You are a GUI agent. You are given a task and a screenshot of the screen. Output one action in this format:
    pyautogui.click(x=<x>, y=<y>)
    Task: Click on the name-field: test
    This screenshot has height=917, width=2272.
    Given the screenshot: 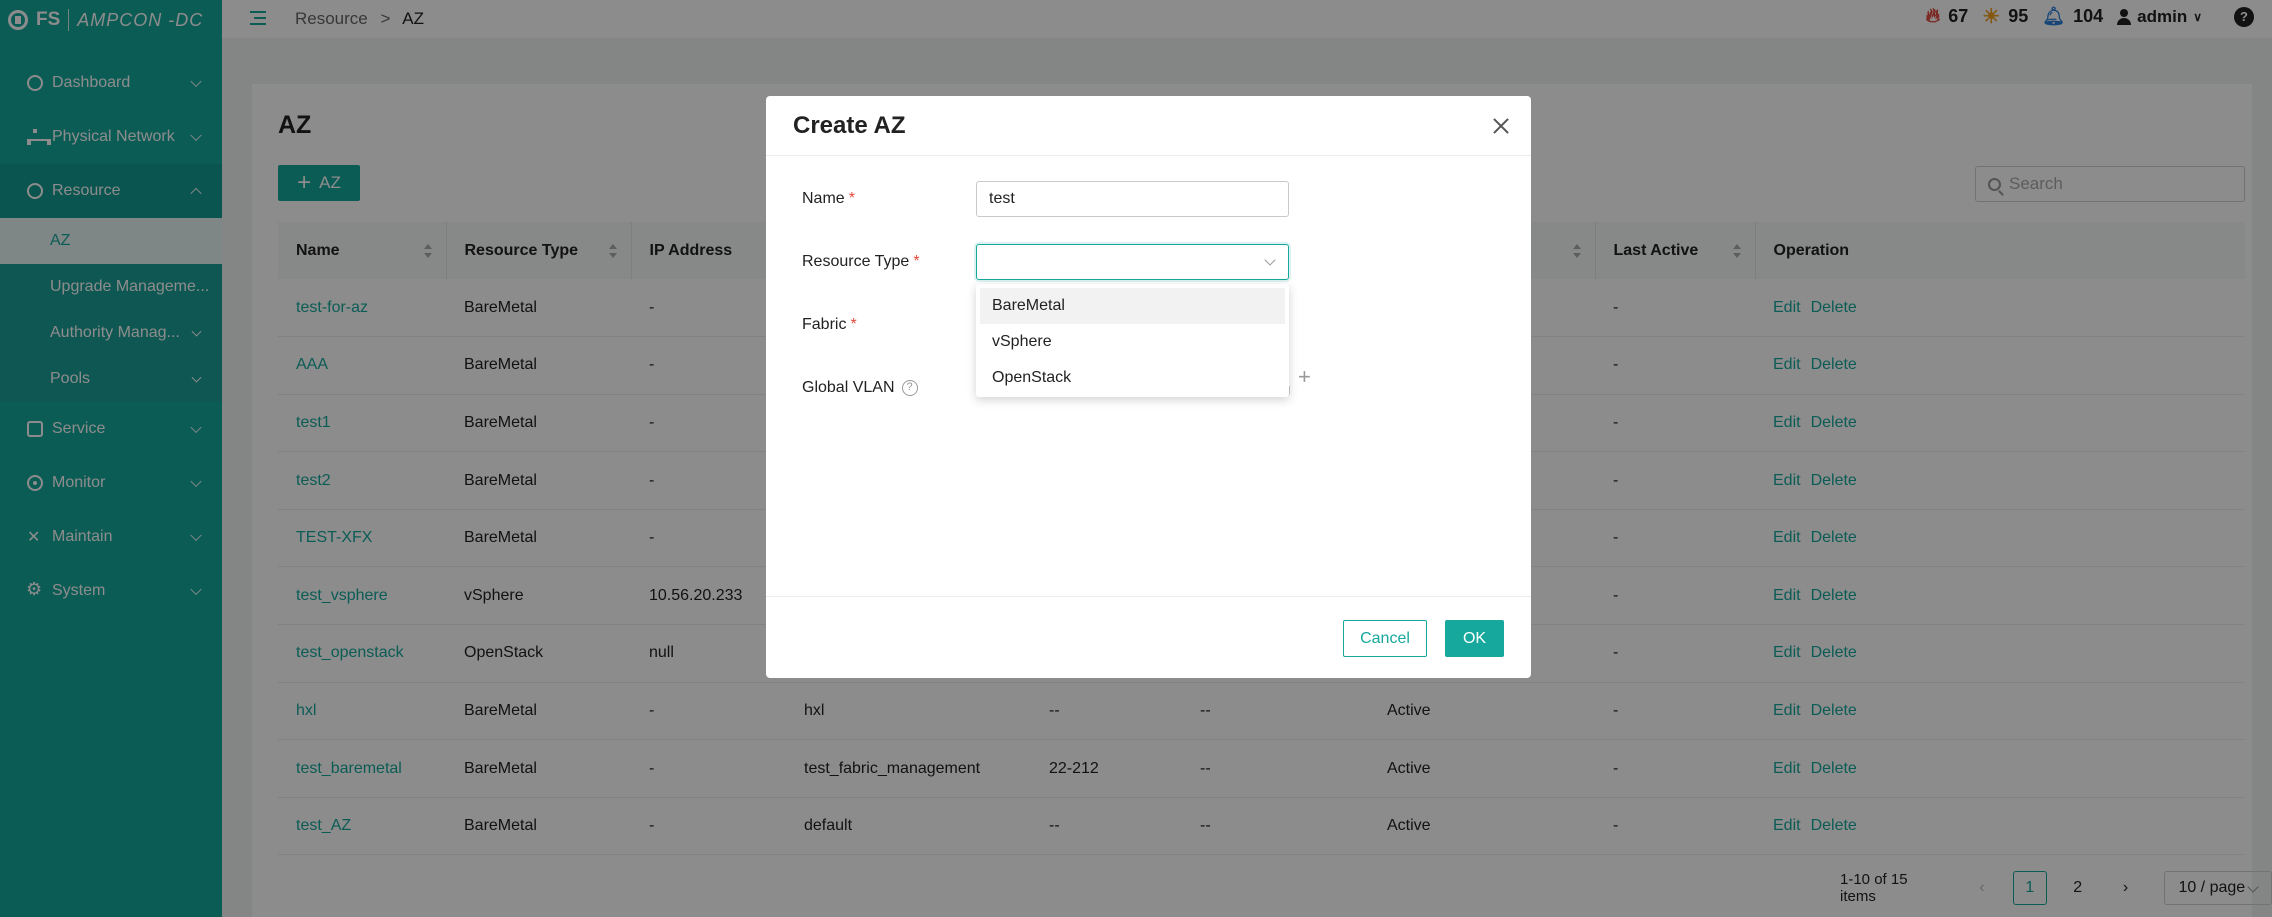 What is the action you would take?
    pyautogui.click(x=1132, y=199)
    